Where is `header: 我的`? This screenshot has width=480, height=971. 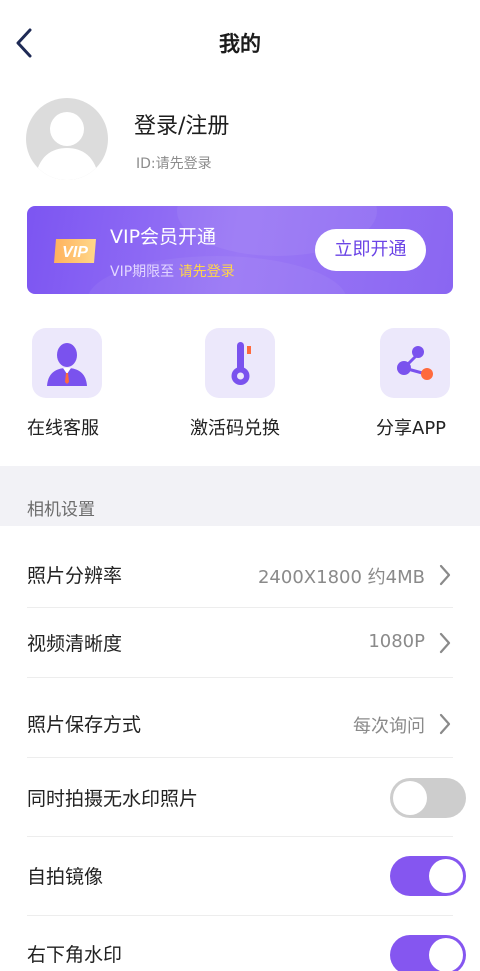
header: 我的 is located at coordinates (240, 44).